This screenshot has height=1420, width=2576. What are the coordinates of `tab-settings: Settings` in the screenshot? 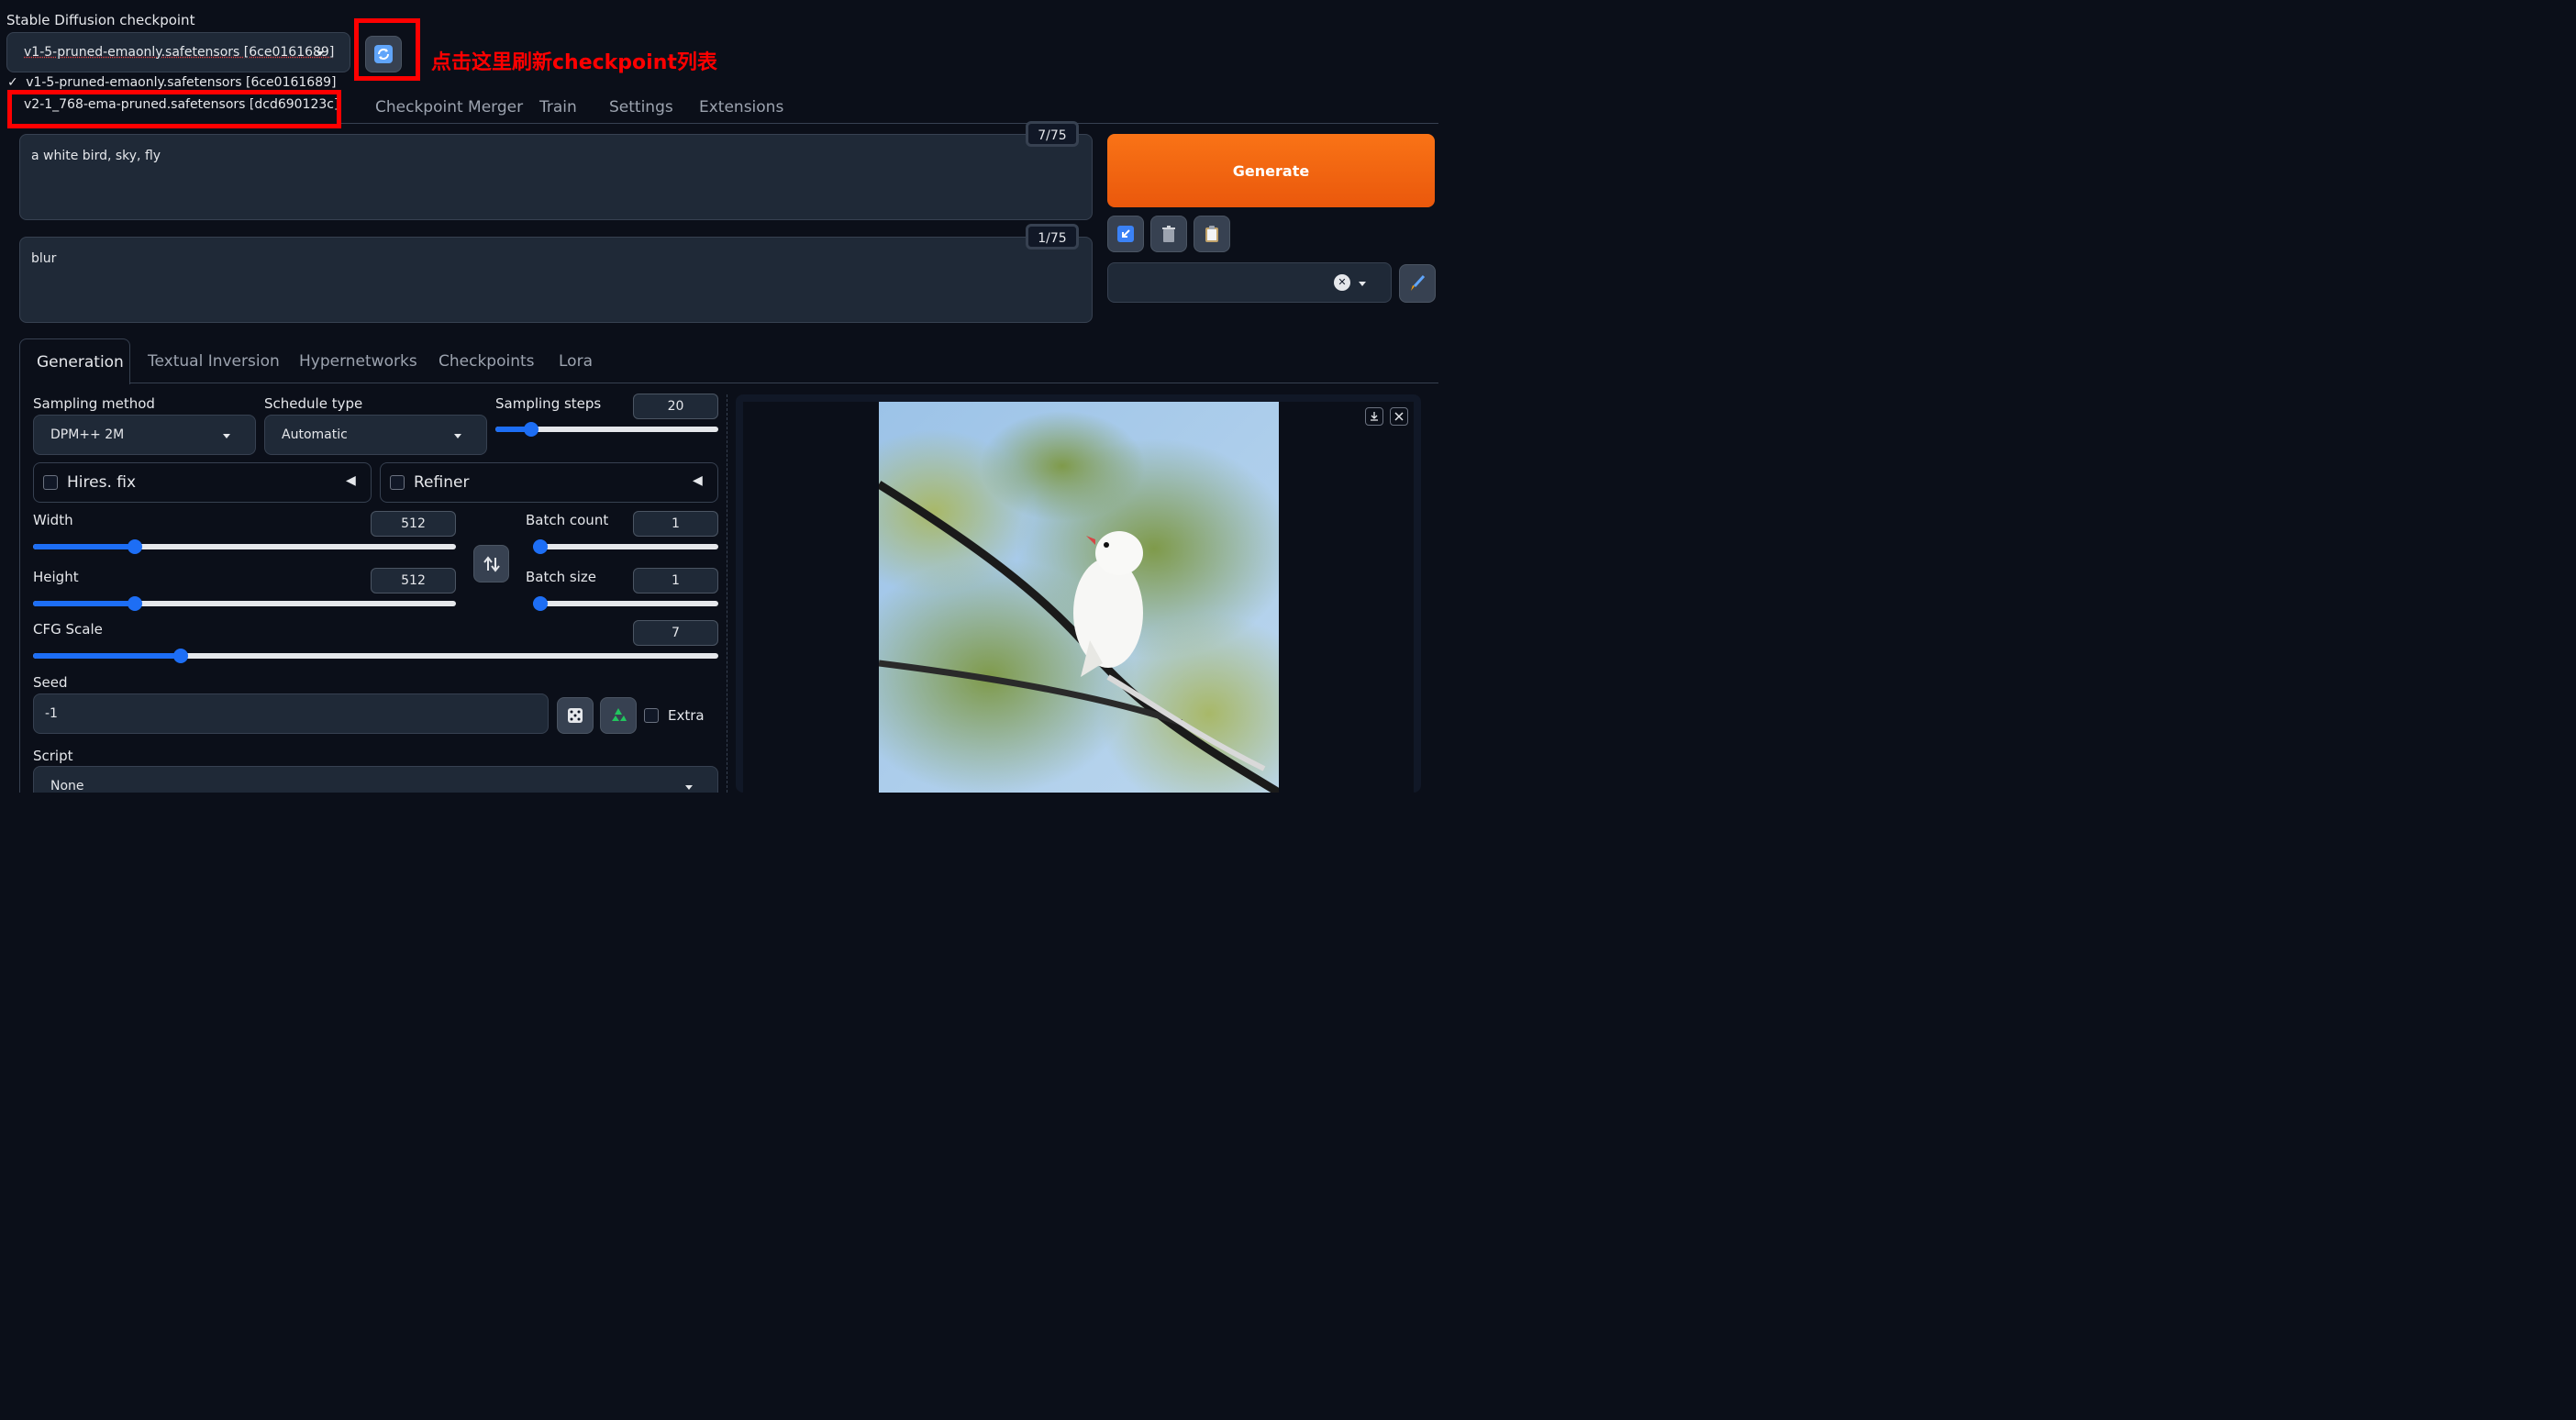 It's located at (641, 107).